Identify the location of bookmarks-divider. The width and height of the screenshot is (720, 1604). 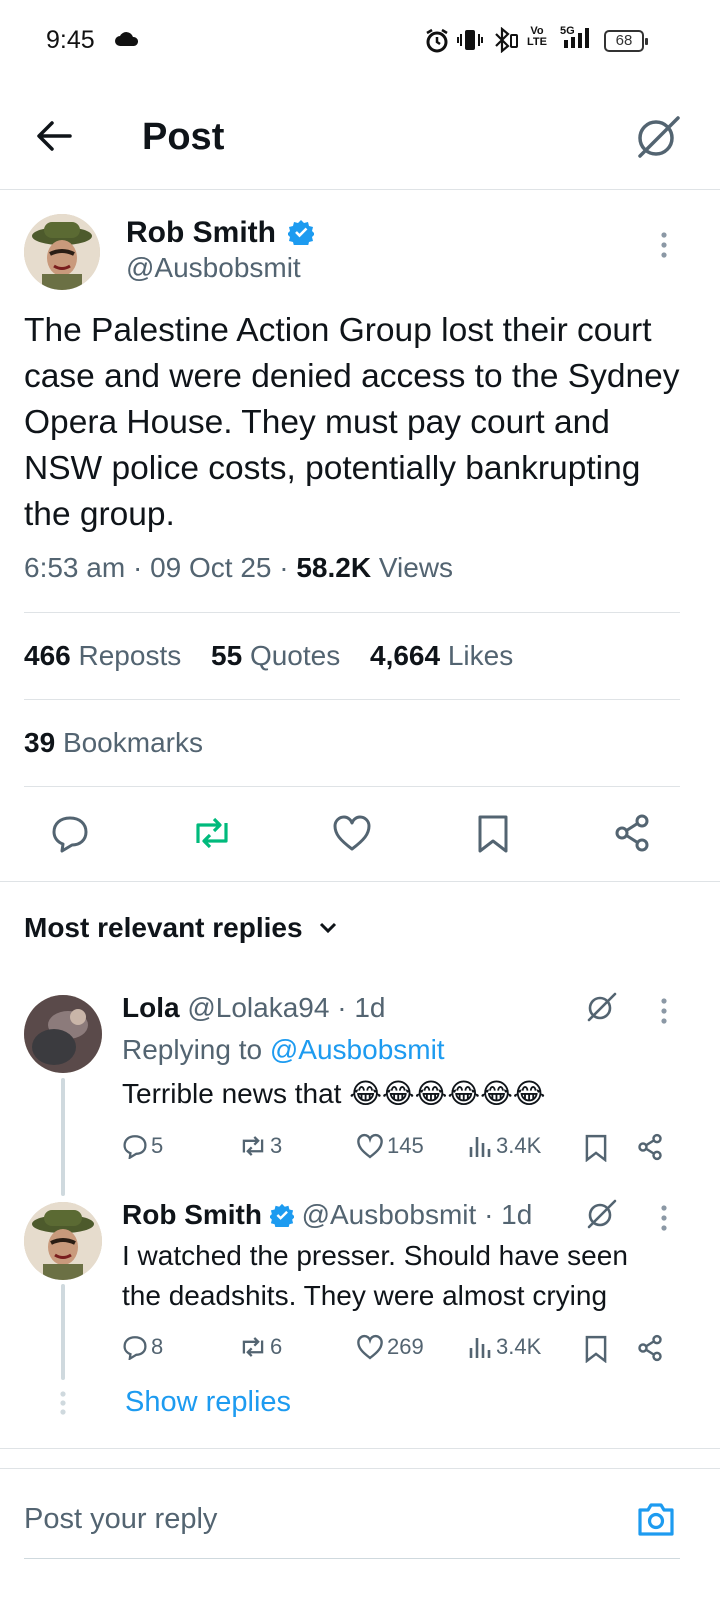
(352, 786).